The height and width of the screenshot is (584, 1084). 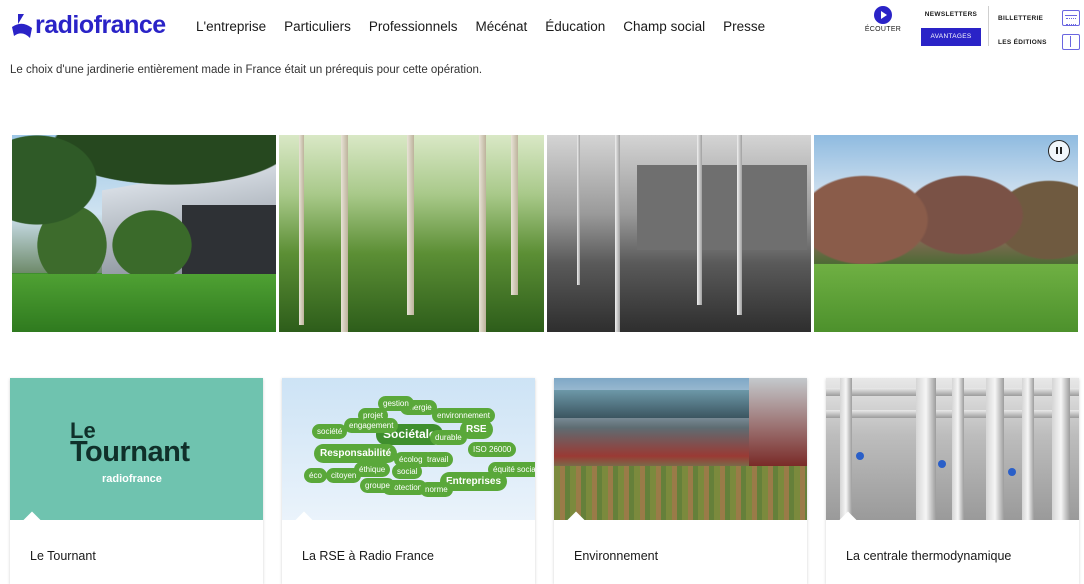 I want to click on billetterie-label: BILLETTERIE, so click(x=1021, y=18).